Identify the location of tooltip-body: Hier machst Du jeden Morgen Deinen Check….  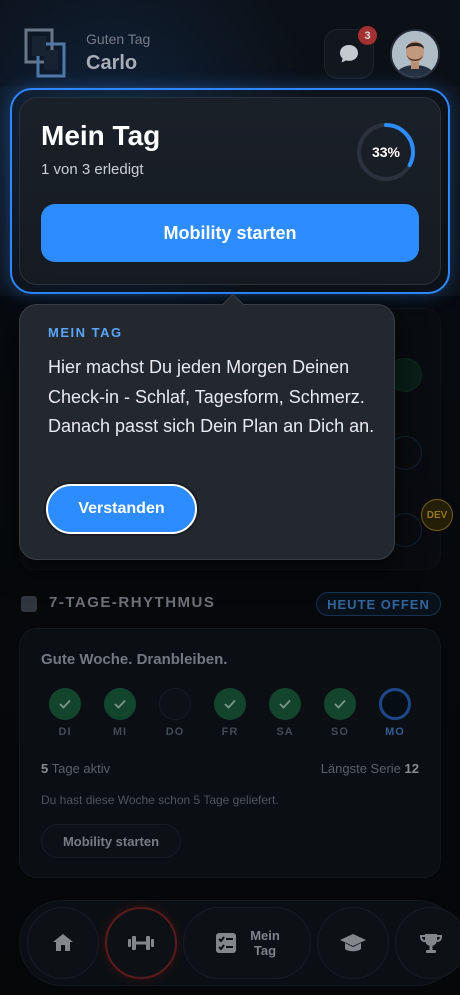
(211, 396).